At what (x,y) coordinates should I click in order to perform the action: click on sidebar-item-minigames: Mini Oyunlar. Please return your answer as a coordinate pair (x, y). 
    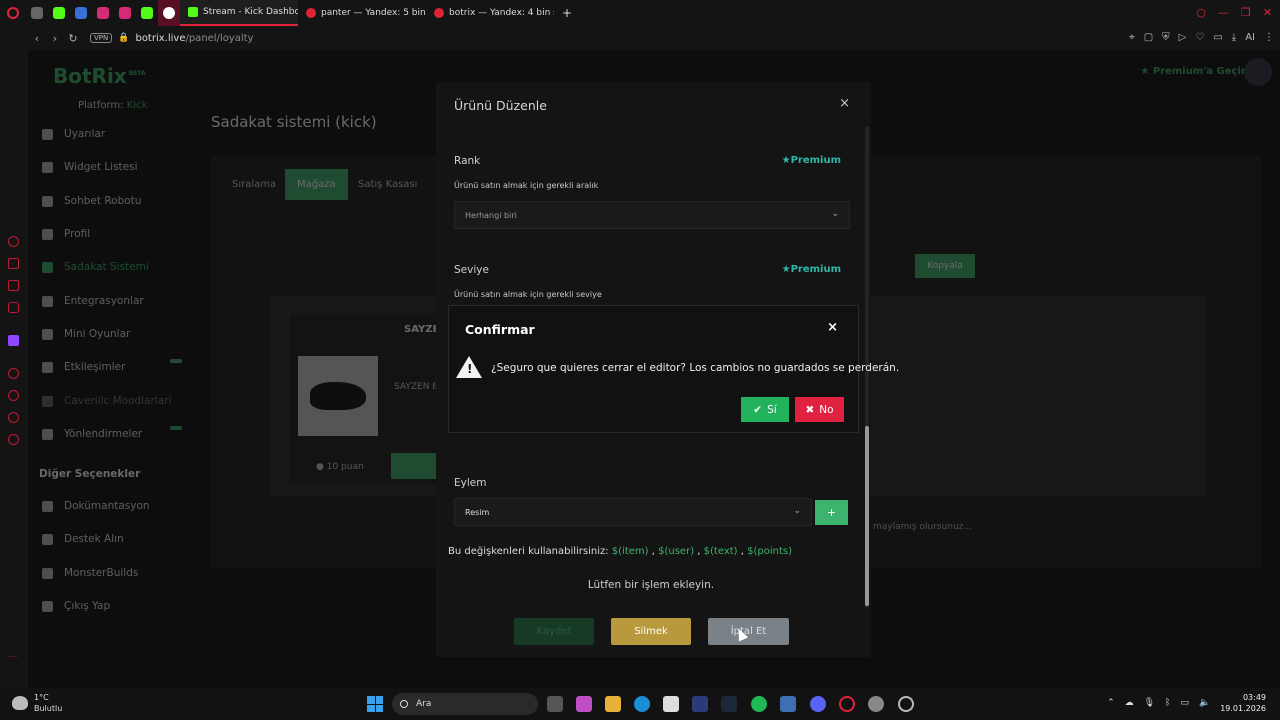
    Looking at the image, I should click on (86, 334).